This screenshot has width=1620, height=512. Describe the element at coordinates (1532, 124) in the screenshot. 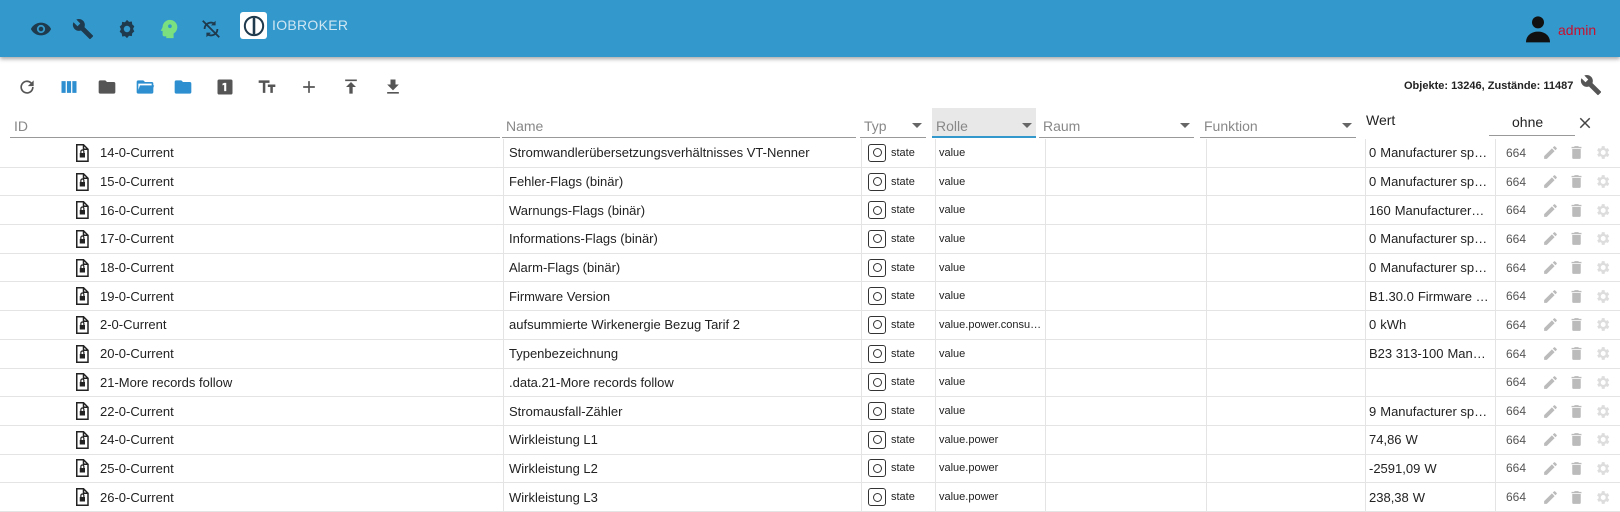

I see `ohne-filter-select: ohne` at that location.